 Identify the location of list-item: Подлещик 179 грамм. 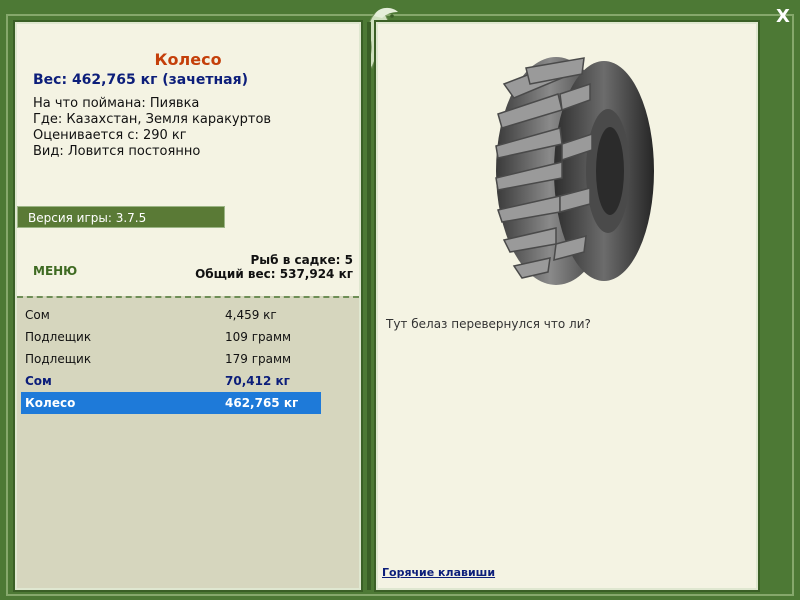
(171, 359).